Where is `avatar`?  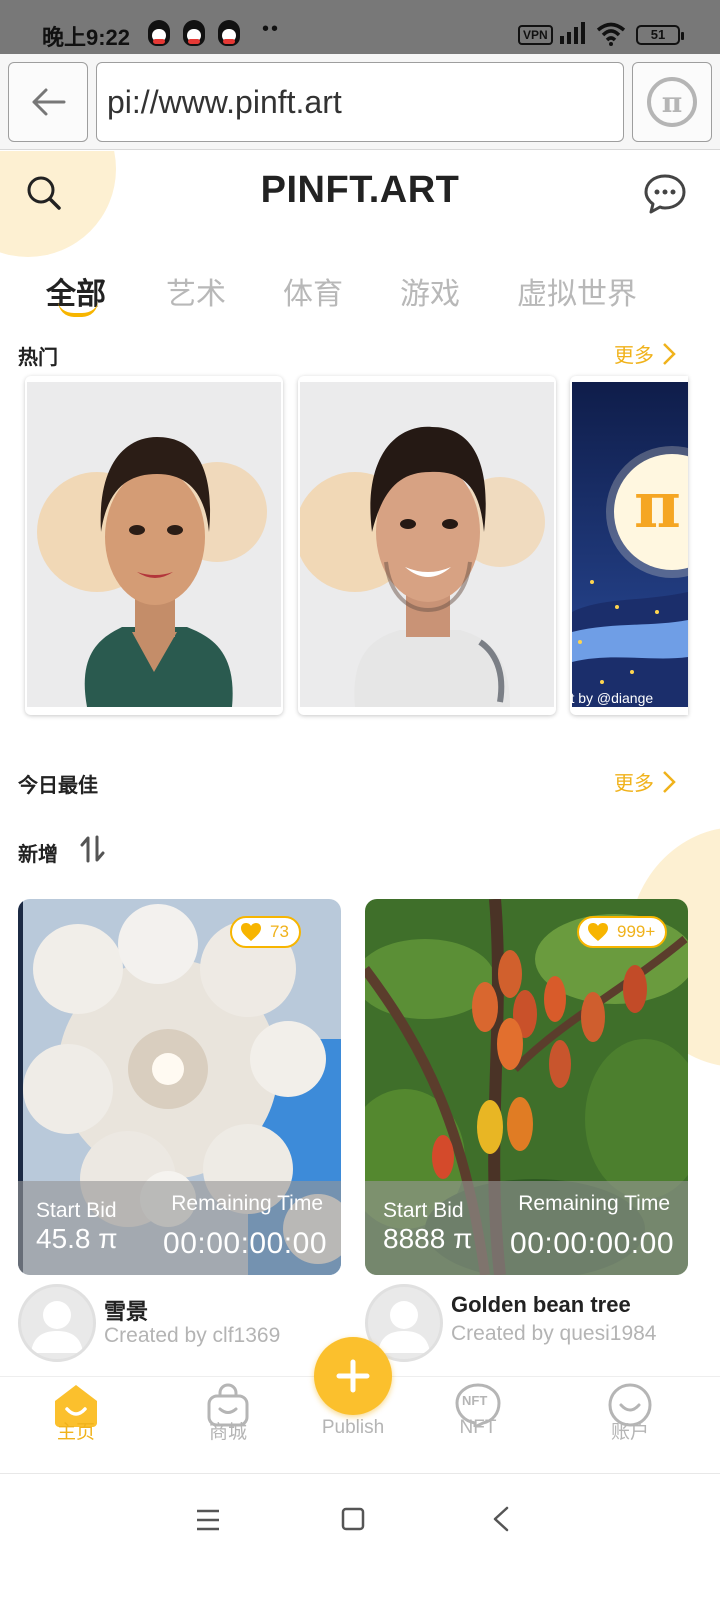
avatar is located at coordinates (57, 1323).